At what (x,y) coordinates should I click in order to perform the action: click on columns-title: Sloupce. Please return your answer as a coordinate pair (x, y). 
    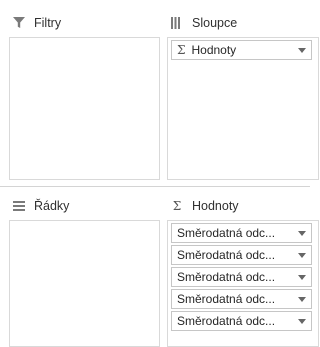
    Looking at the image, I should click on (215, 23).